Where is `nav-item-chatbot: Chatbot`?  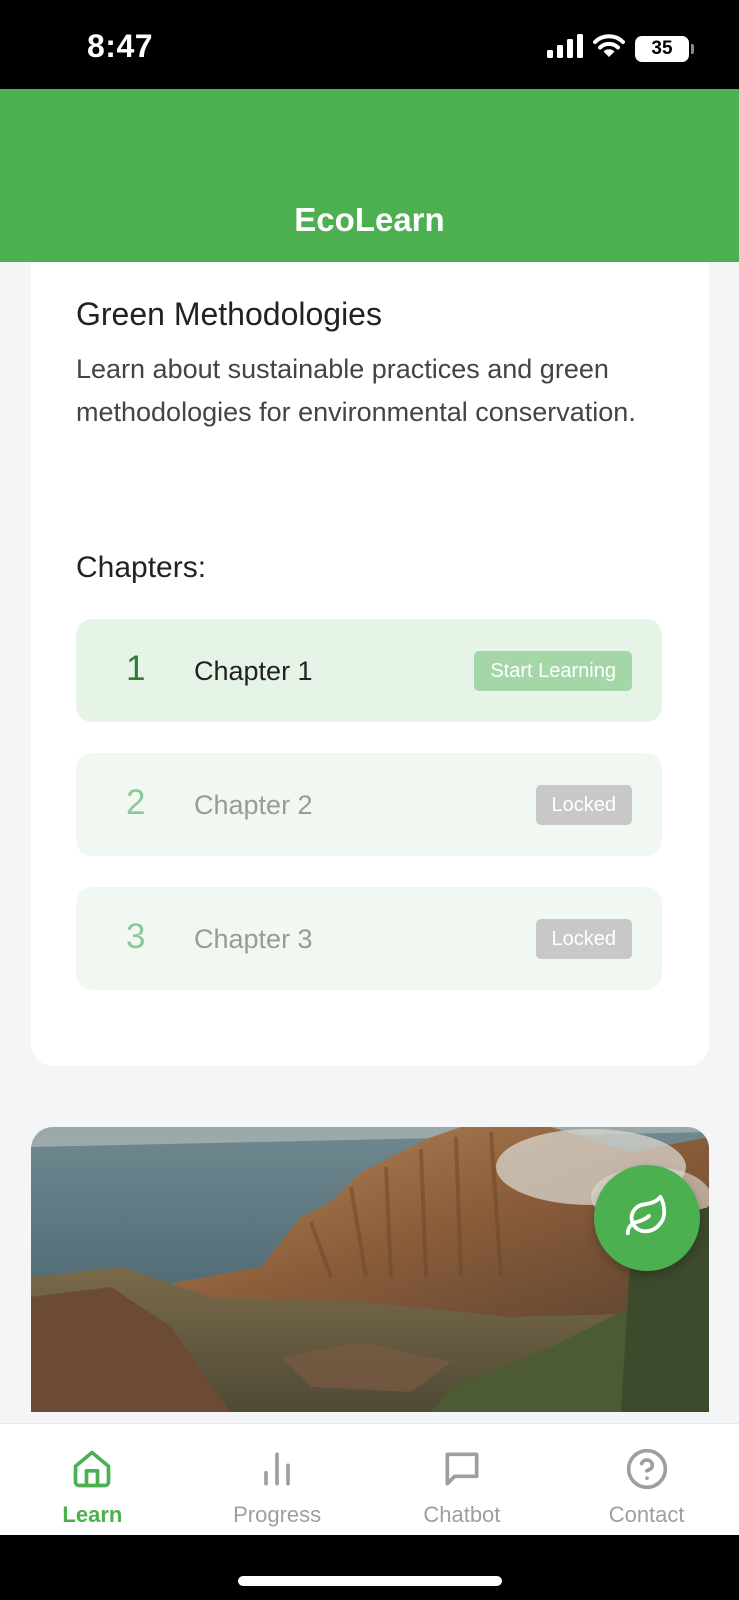
nav-item-chatbot: Chatbot is located at coordinates (462, 1479).